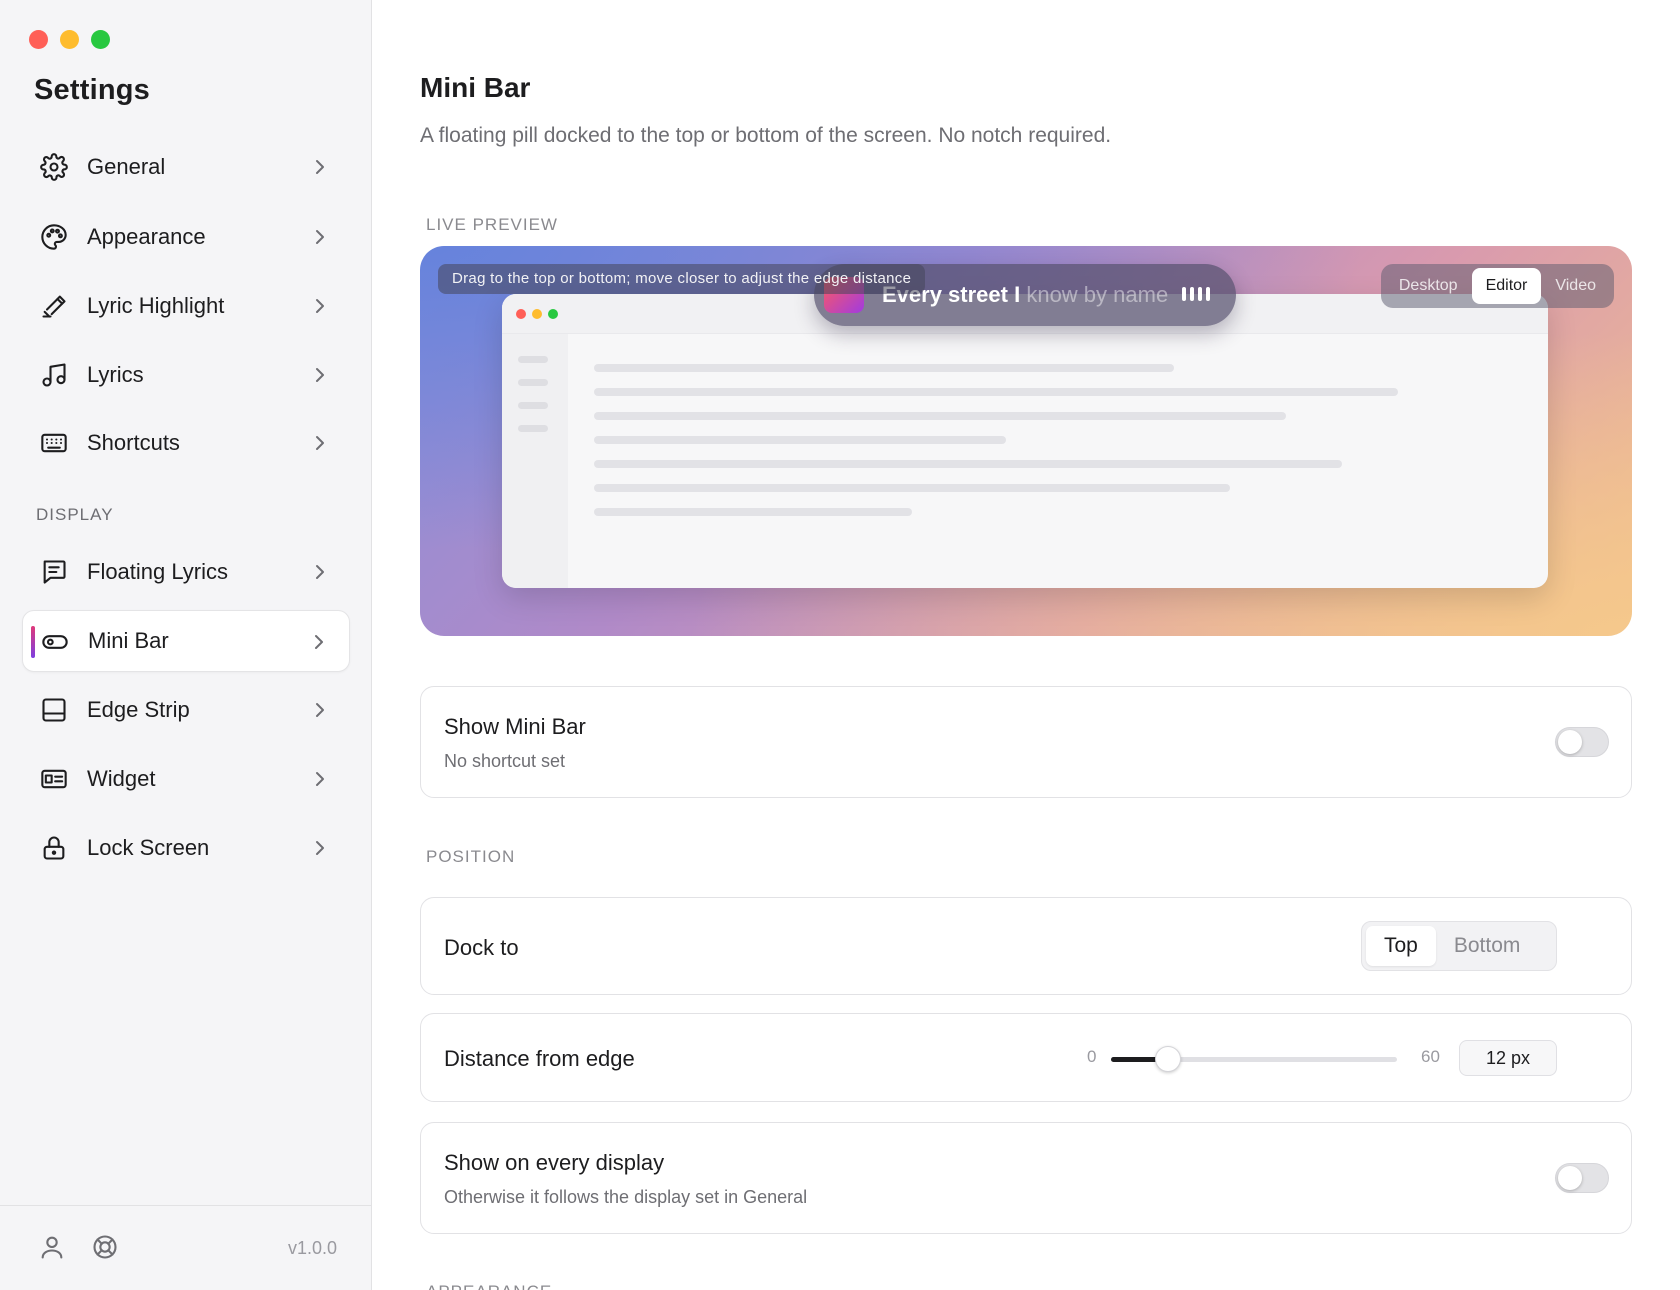 The height and width of the screenshot is (1290, 1680). What do you see at coordinates (1430, 1056) in the screenshot?
I see `slider-max-label: 60` at bounding box center [1430, 1056].